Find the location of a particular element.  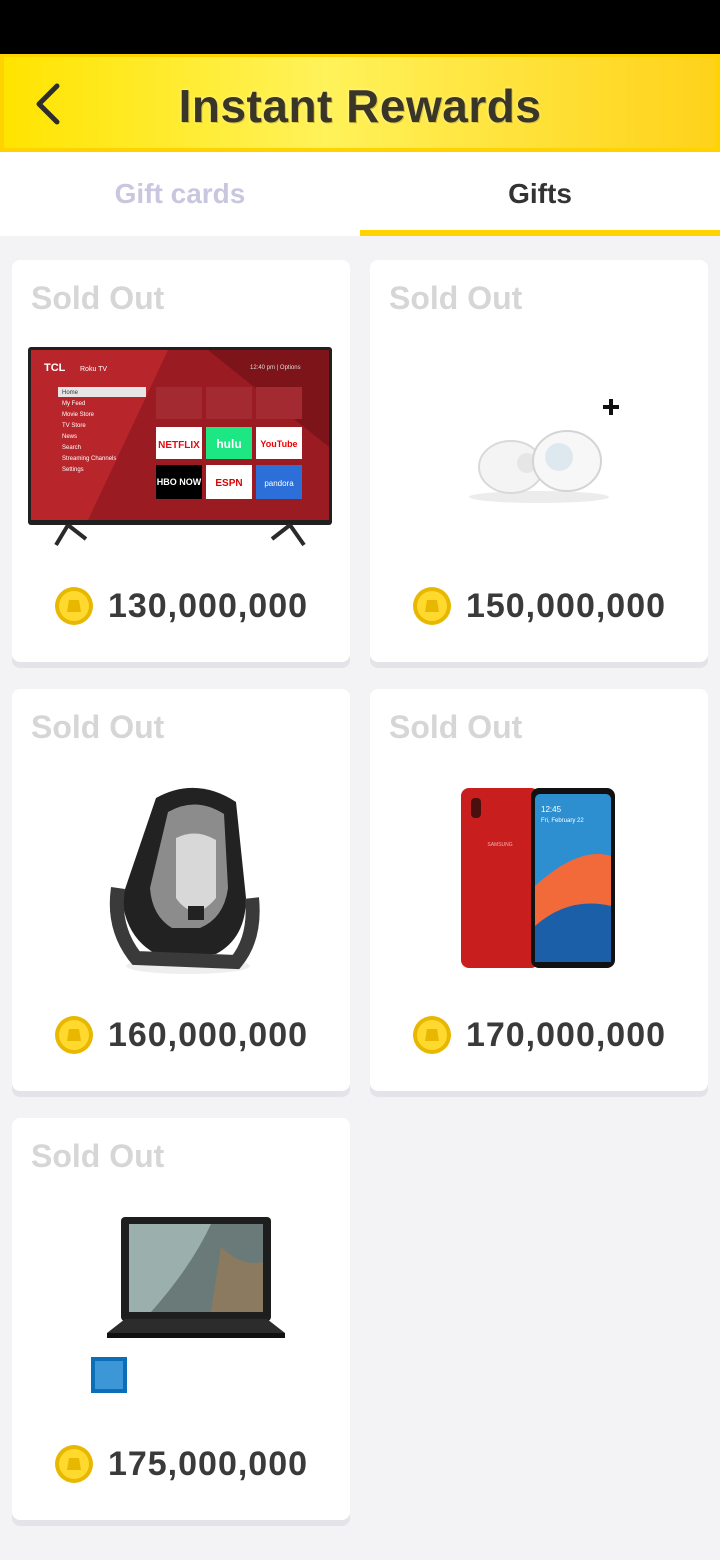

product-card-car-seat: Sold Out 160,000,000 is located at coordinates (181, 890).